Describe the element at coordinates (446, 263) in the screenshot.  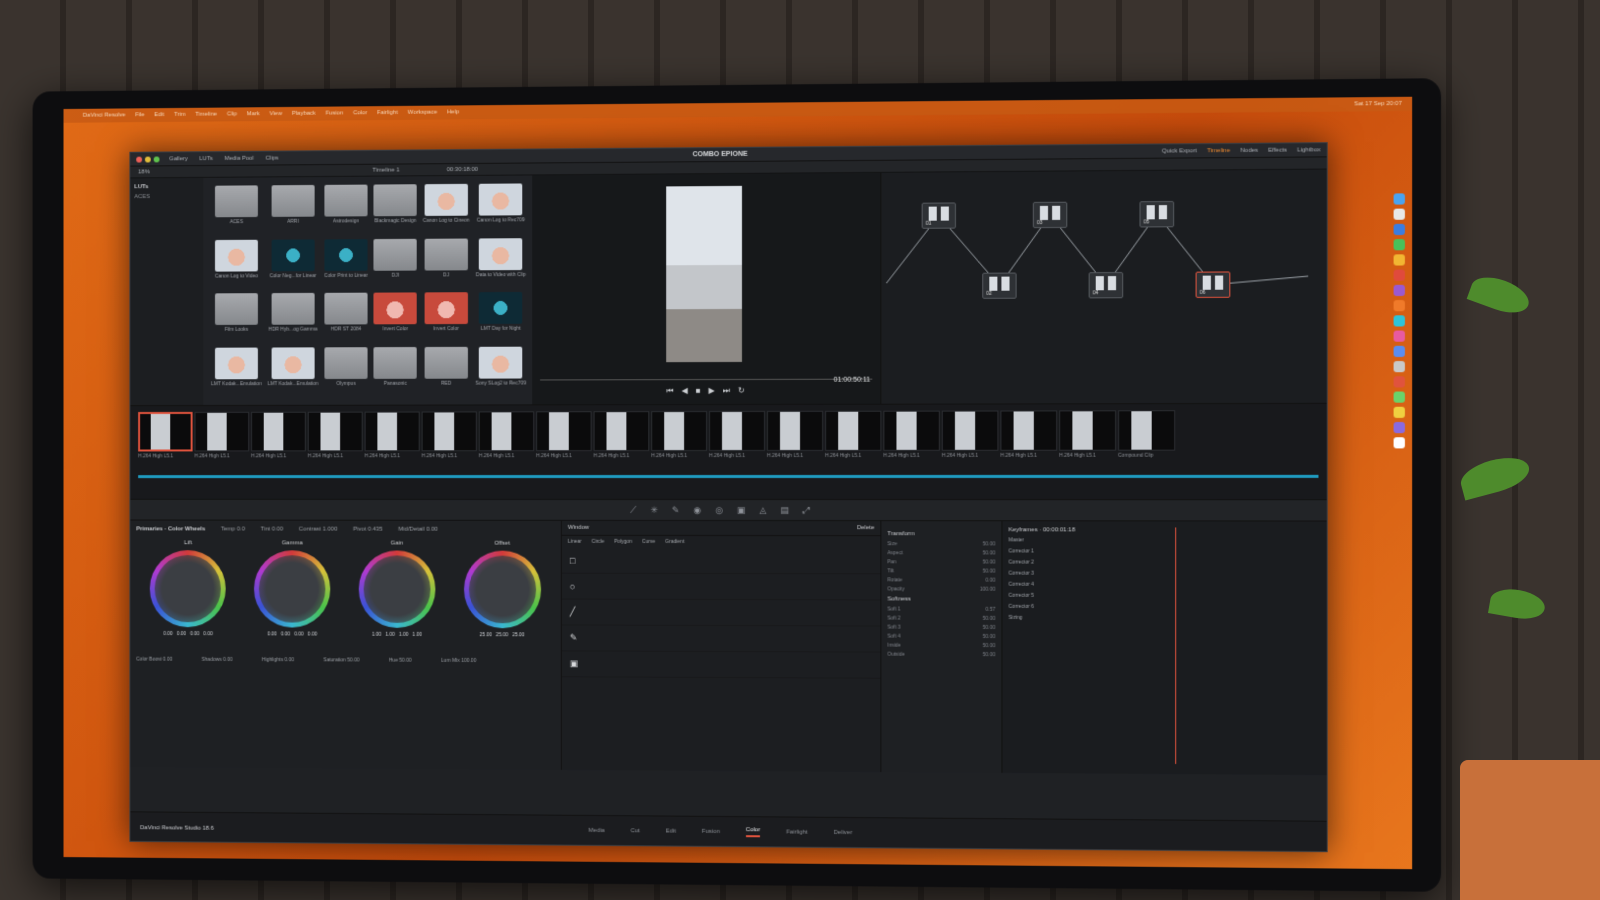
I see `lut-item: DJ` at that location.